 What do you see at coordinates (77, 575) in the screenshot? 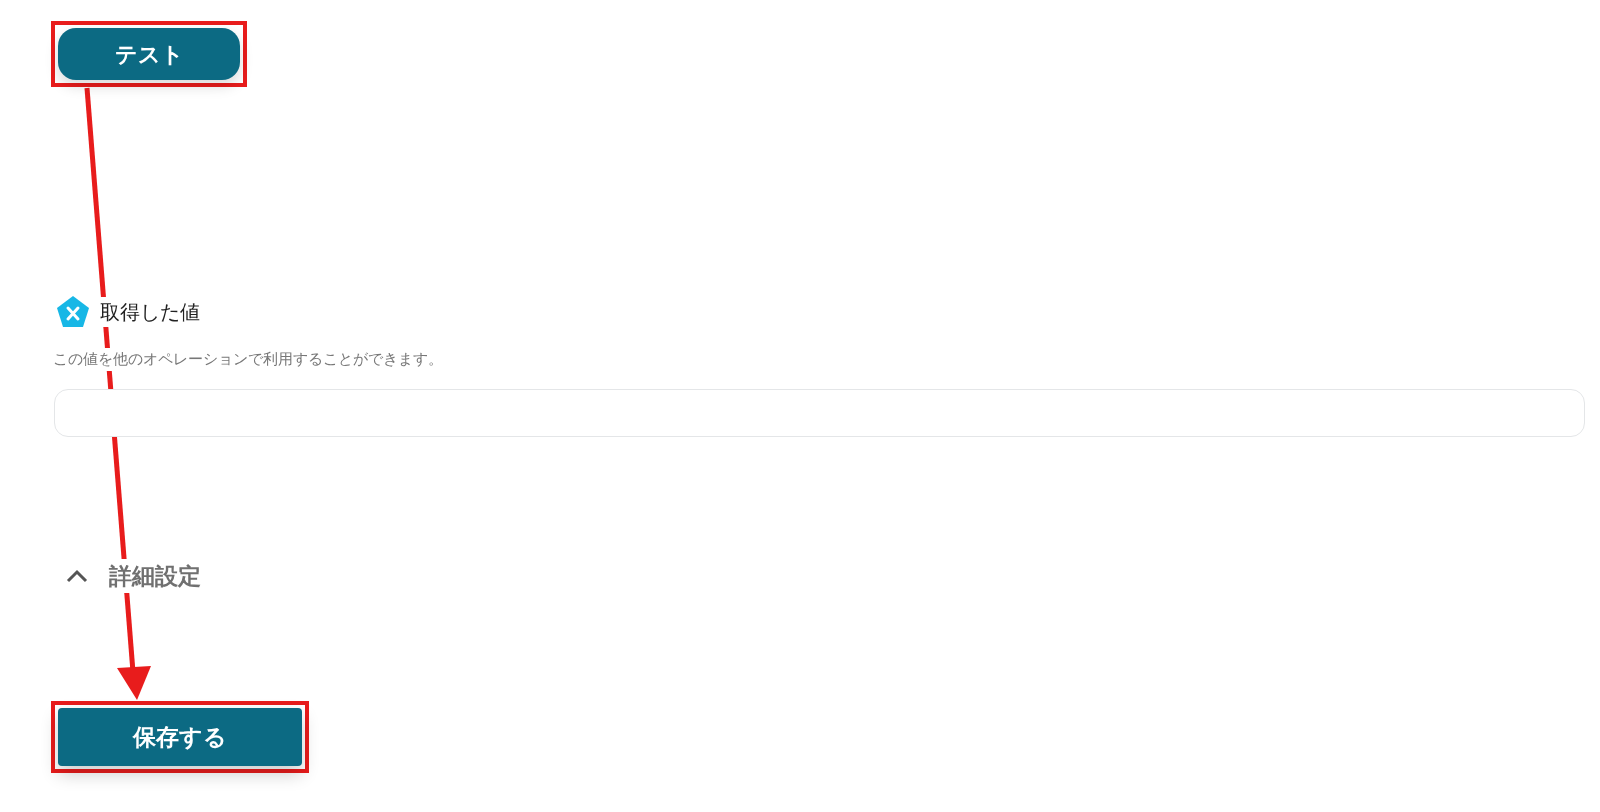
I see `chevron-up-icon` at bounding box center [77, 575].